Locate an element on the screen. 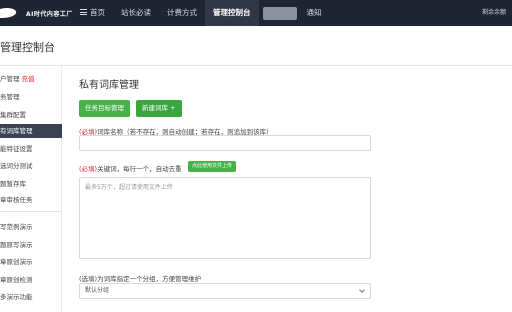  section-title: 私有词库管理 is located at coordinates (109, 85).